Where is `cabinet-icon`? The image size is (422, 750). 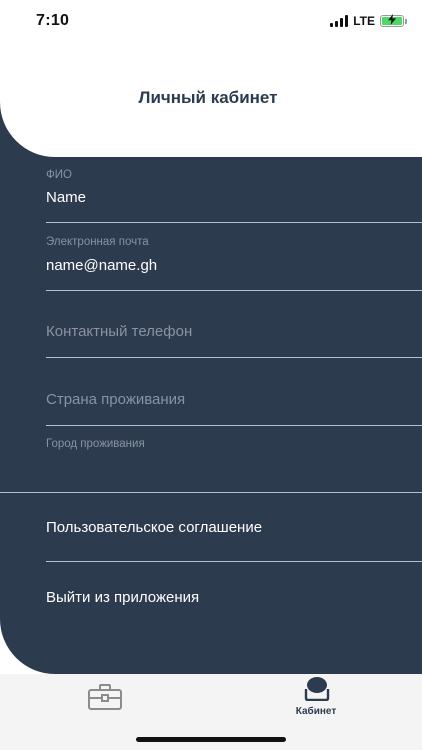 cabinet-icon is located at coordinates (317, 689).